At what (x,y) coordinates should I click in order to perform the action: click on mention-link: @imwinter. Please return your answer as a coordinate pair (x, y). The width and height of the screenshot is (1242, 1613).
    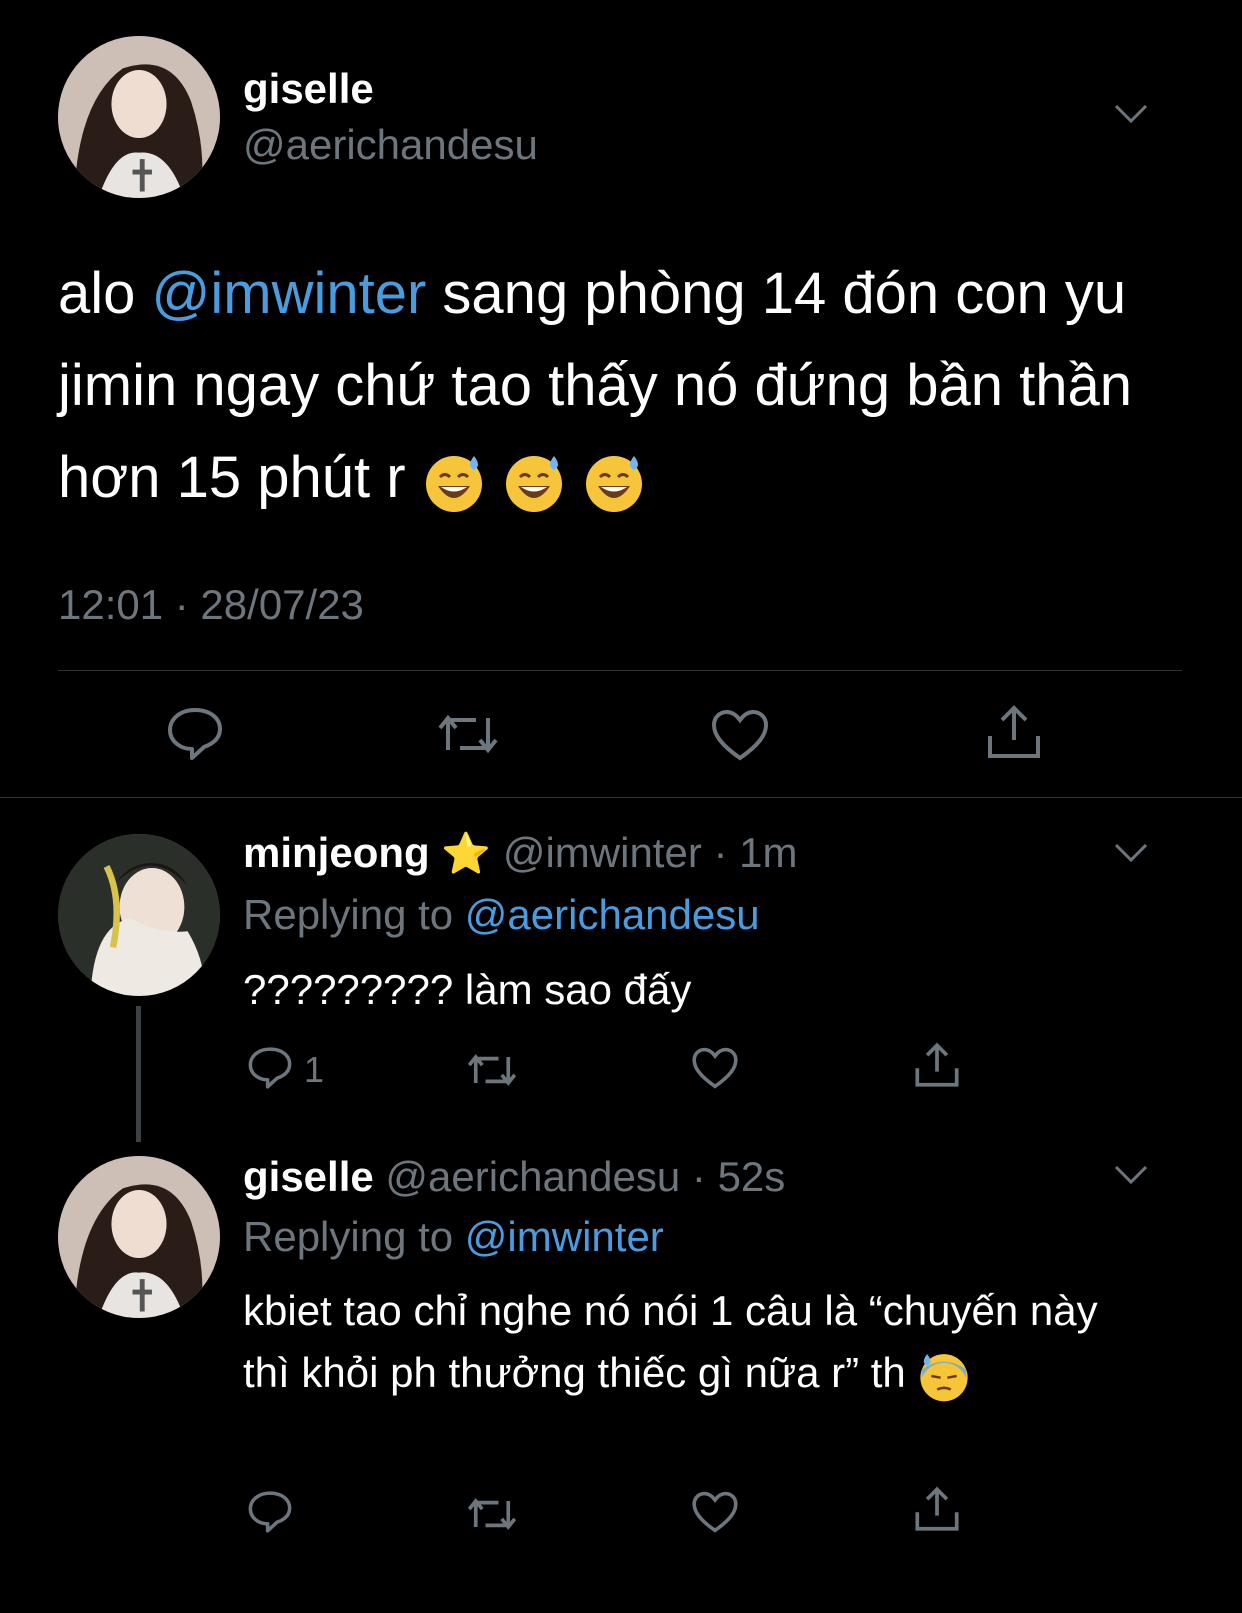
    Looking at the image, I should click on (289, 293).